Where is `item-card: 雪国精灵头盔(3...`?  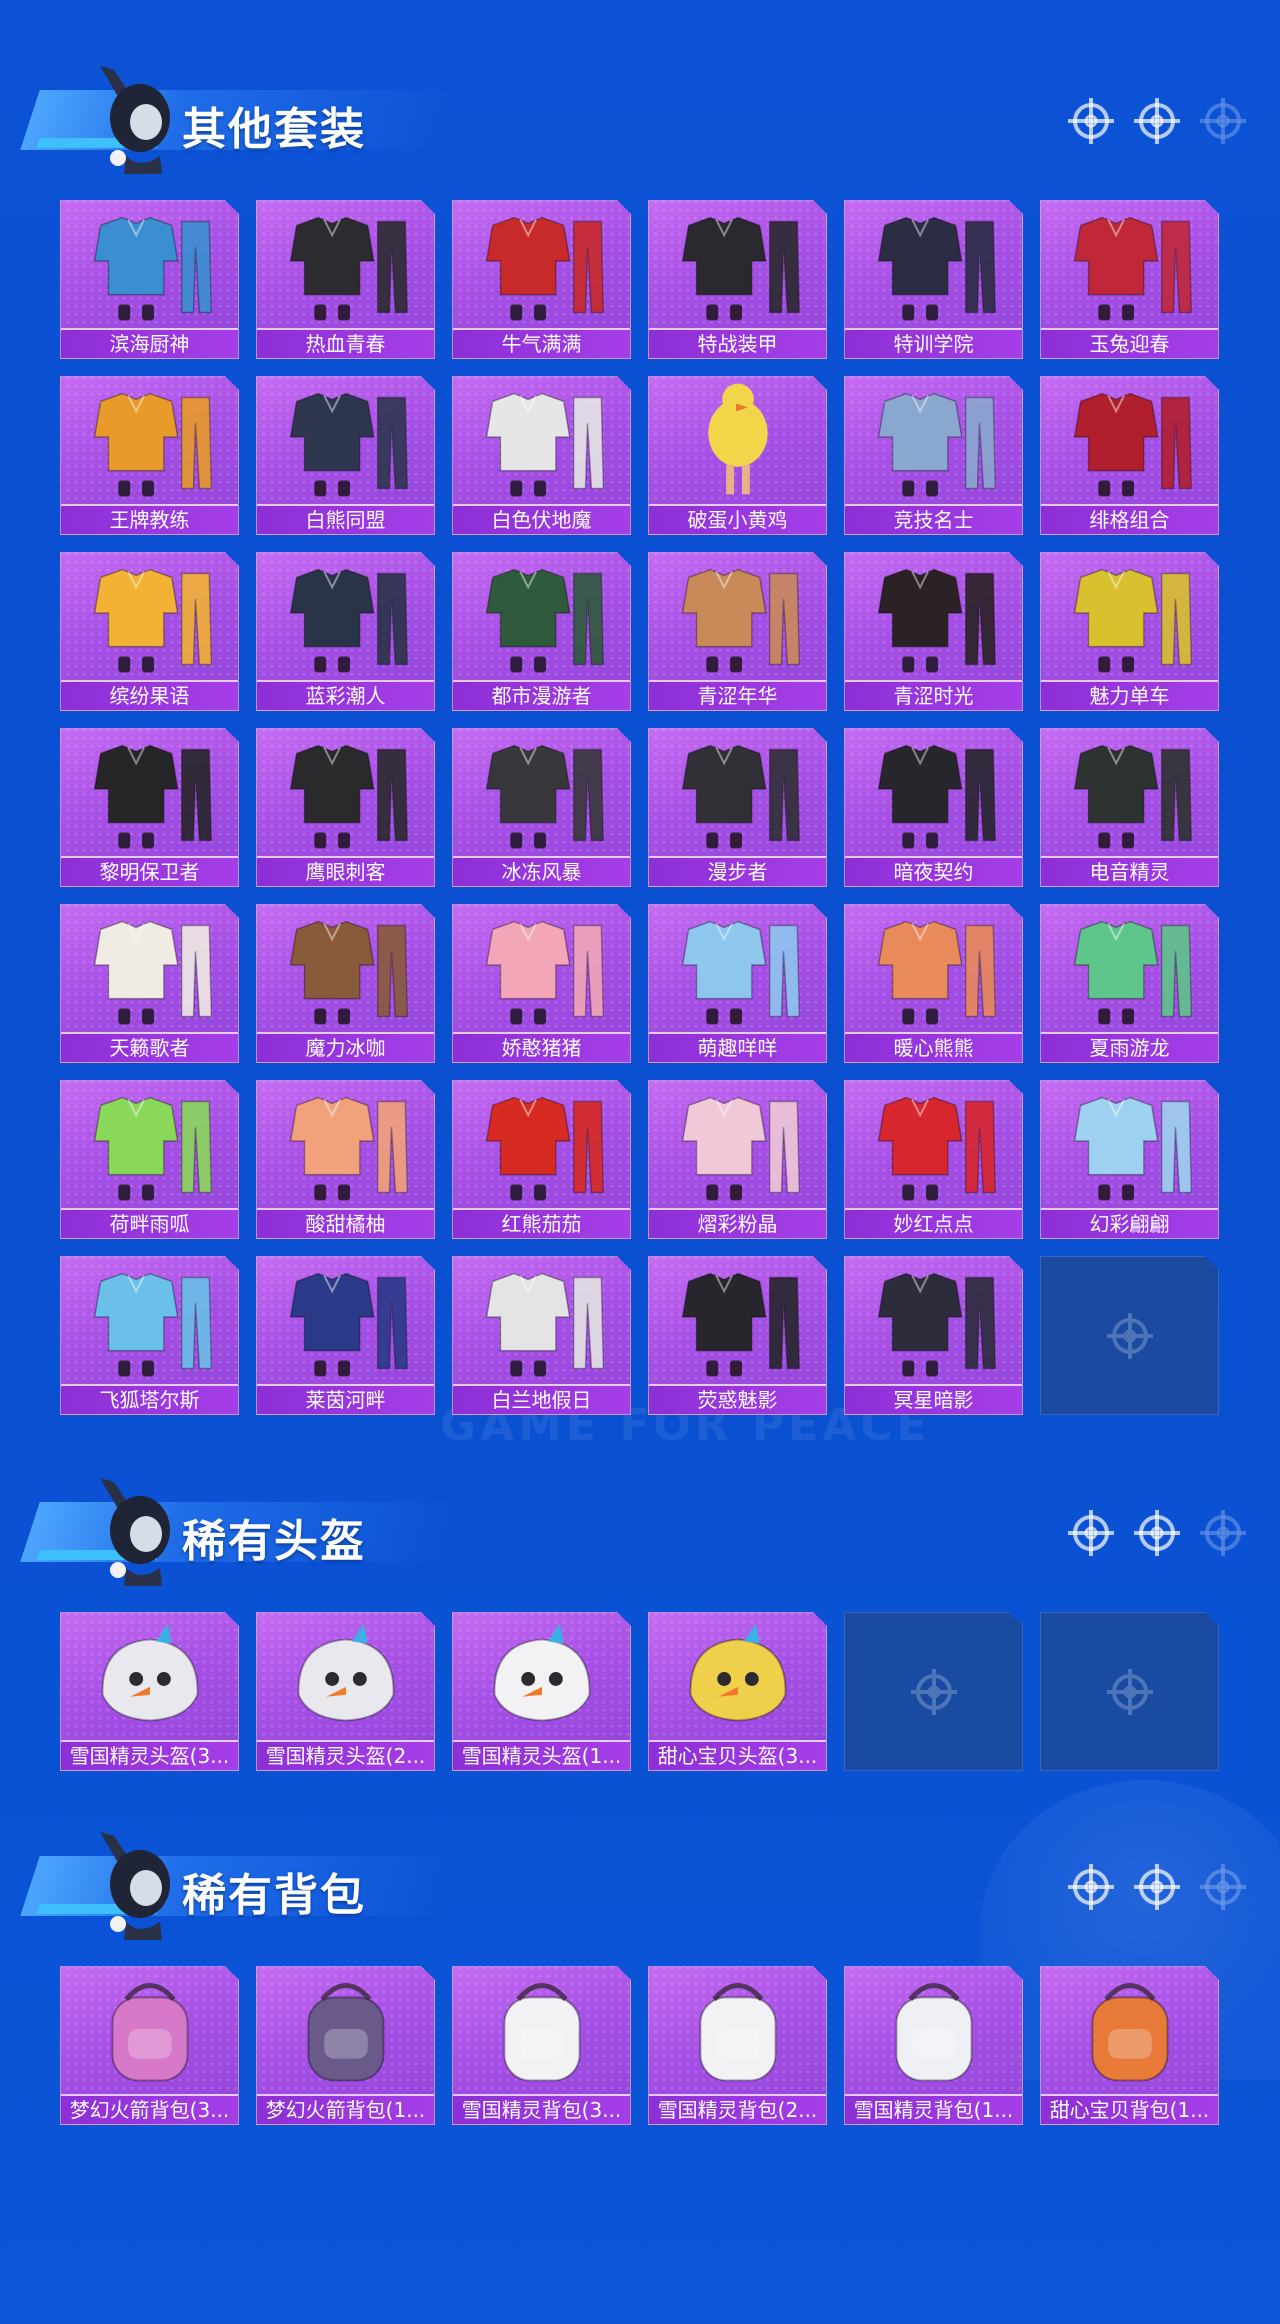 item-card: 雪国精灵头盔(3... is located at coordinates (149, 1691).